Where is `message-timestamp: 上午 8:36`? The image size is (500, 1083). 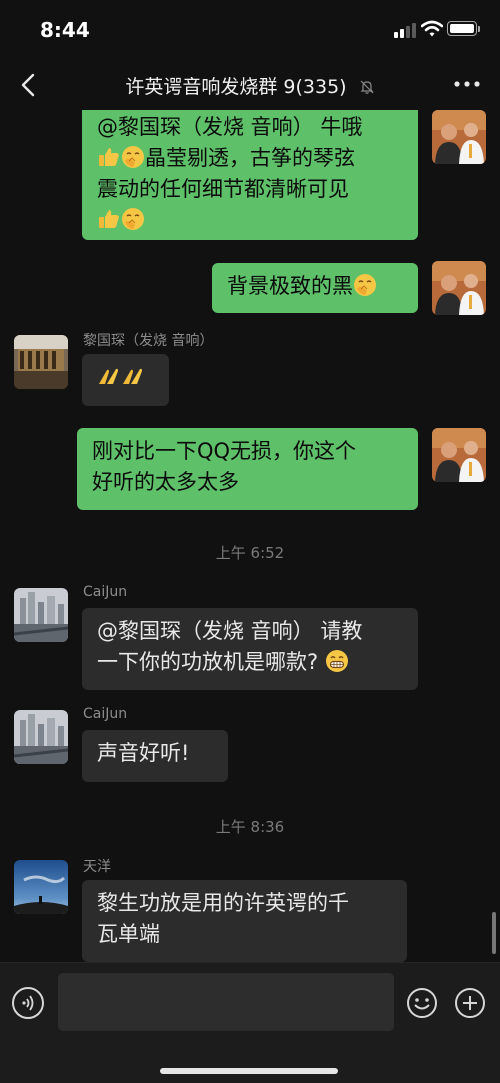 message-timestamp: 上午 8:36 is located at coordinates (250, 827).